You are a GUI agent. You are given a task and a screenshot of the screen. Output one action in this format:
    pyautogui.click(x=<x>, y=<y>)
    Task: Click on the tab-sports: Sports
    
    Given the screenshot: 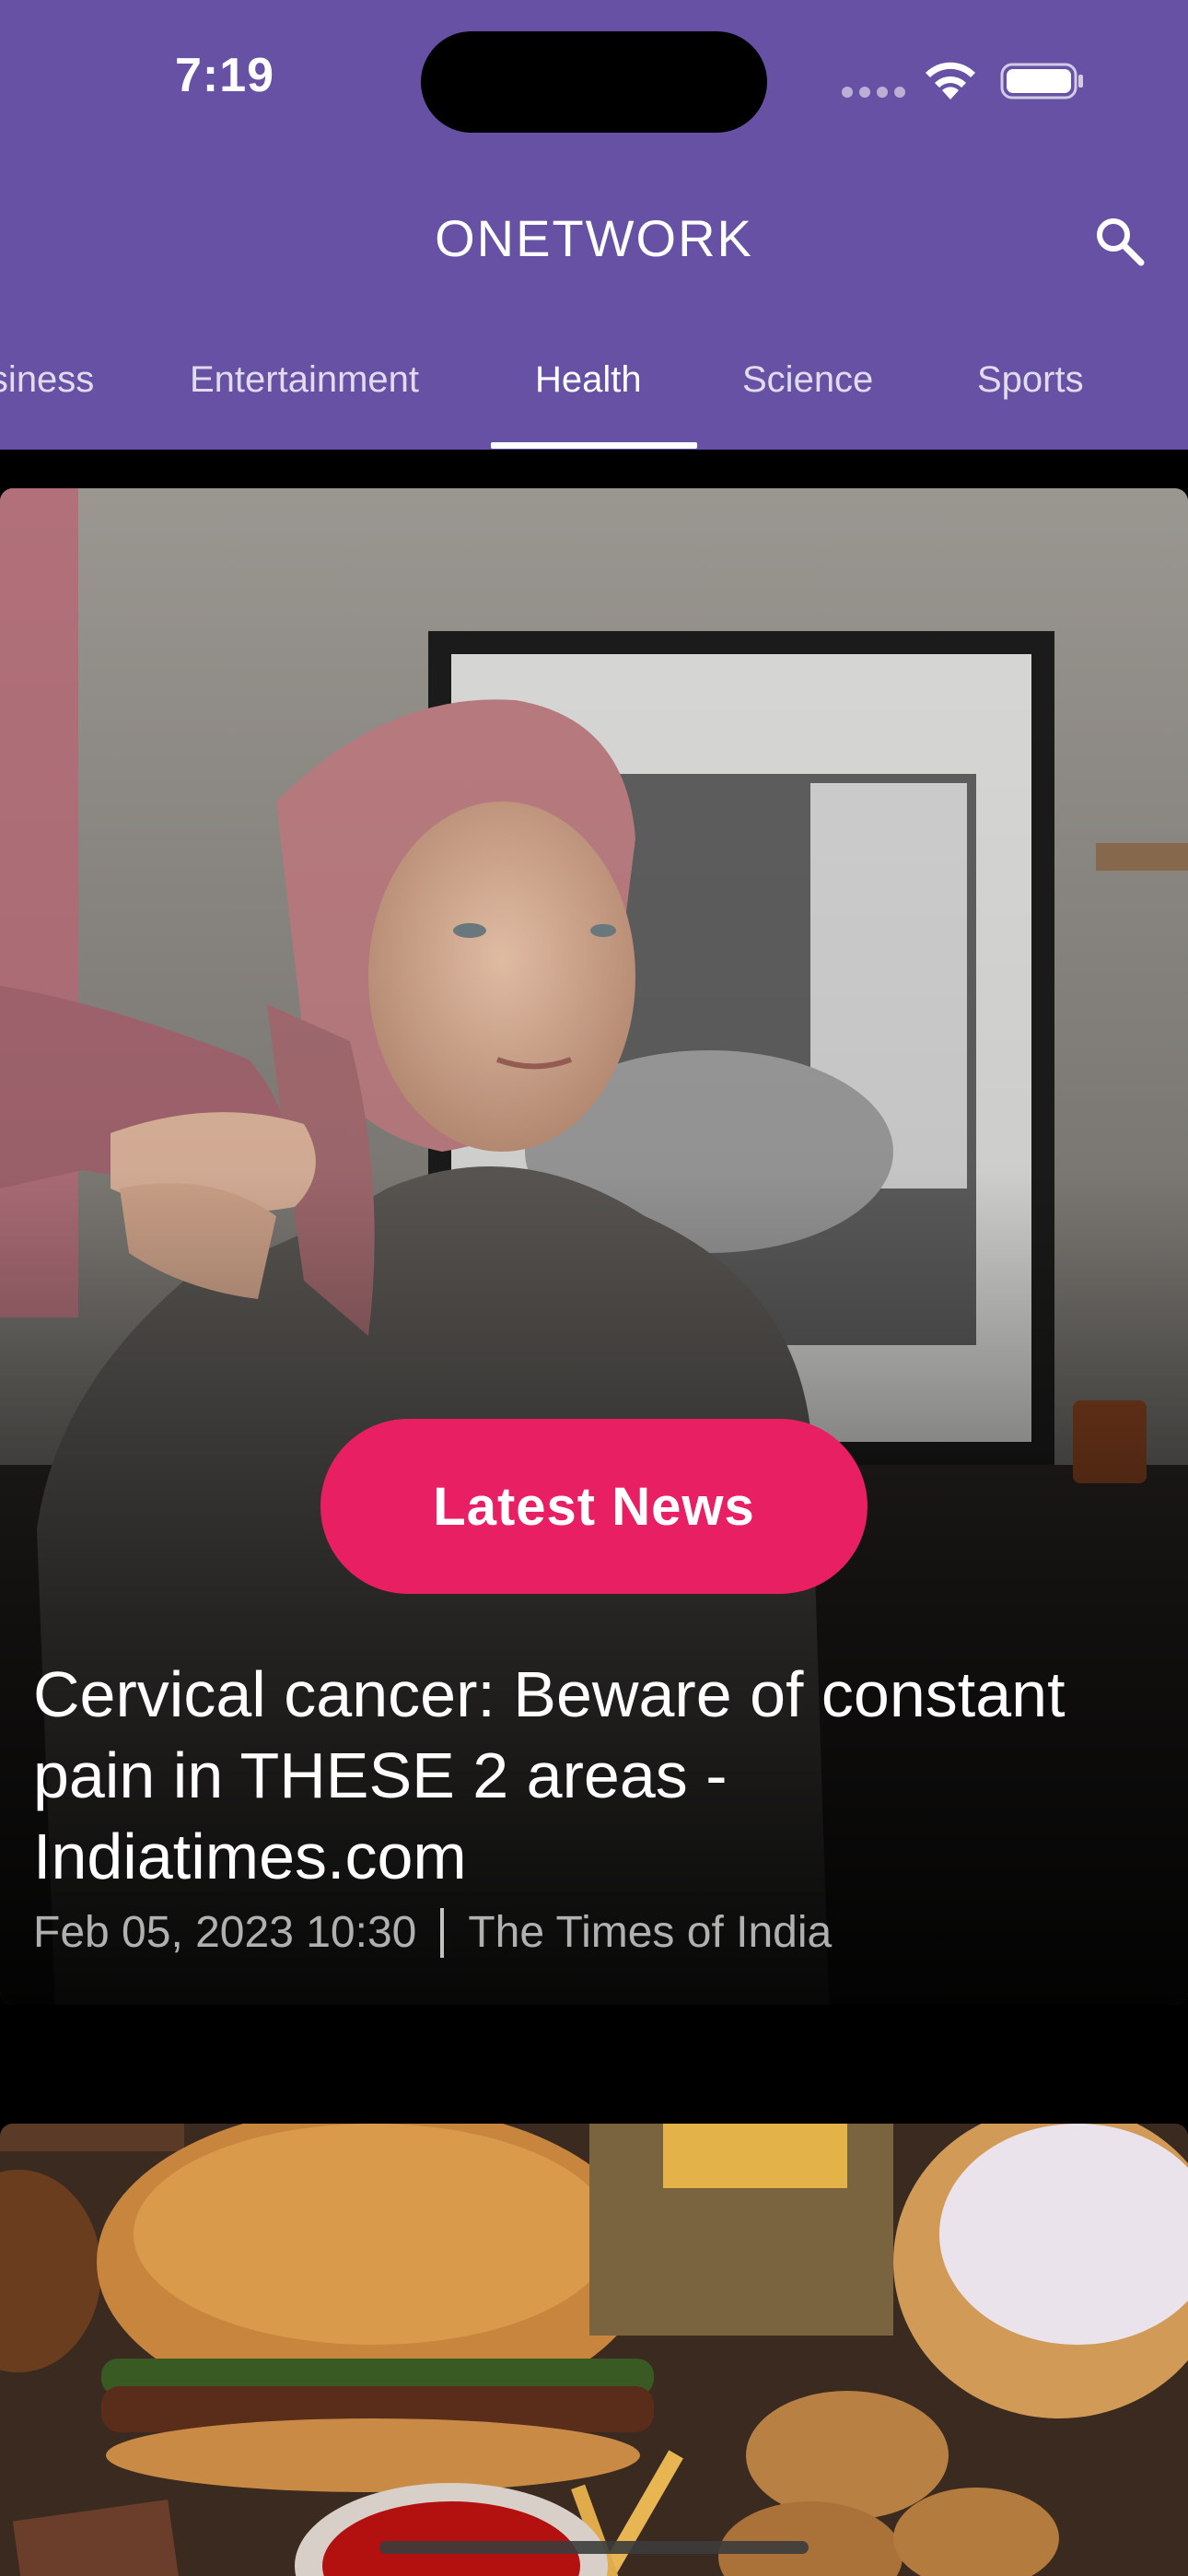 What is the action you would take?
    pyautogui.click(x=1030, y=380)
    